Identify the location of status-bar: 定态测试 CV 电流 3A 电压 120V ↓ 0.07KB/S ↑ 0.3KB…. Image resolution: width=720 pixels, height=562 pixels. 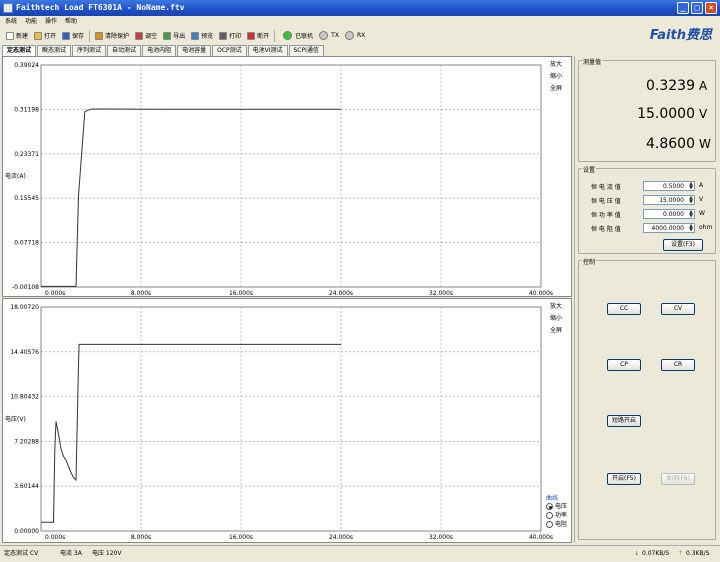
(360, 553).